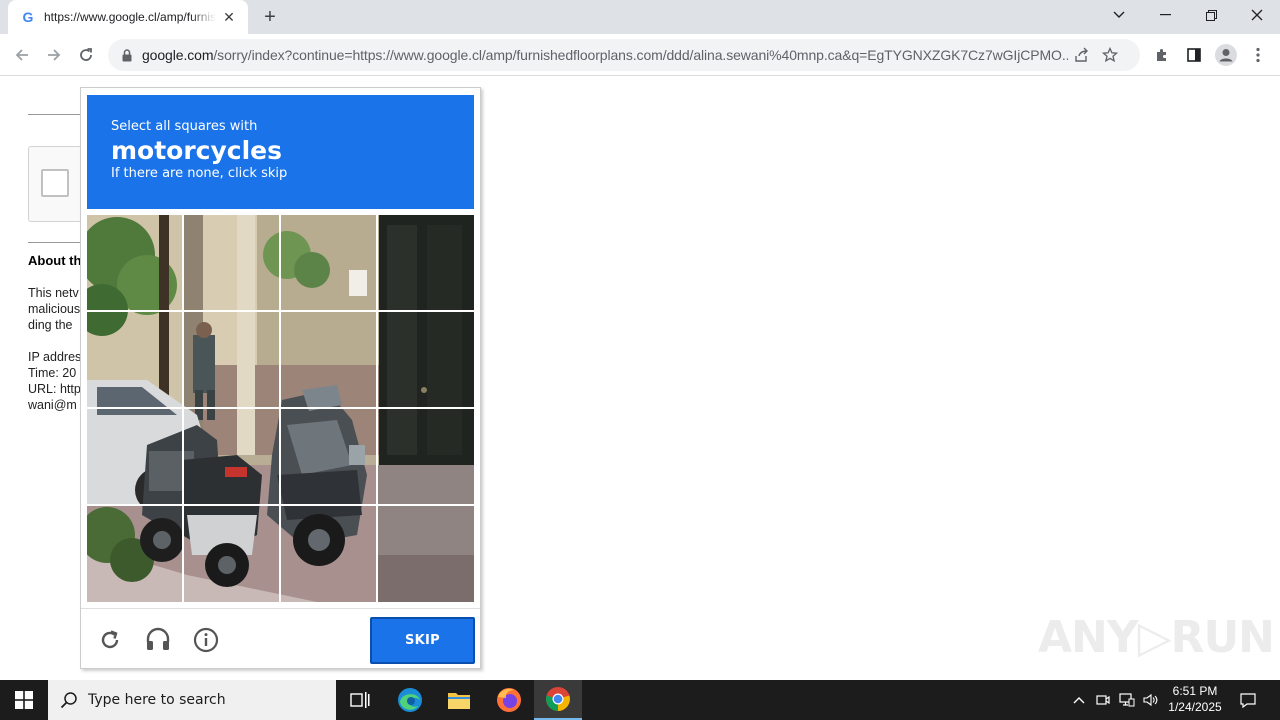 This screenshot has height=720, width=1280. What do you see at coordinates (206, 640) in the screenshot?
I see `help-info-icon` at bounding box center [206, 640].